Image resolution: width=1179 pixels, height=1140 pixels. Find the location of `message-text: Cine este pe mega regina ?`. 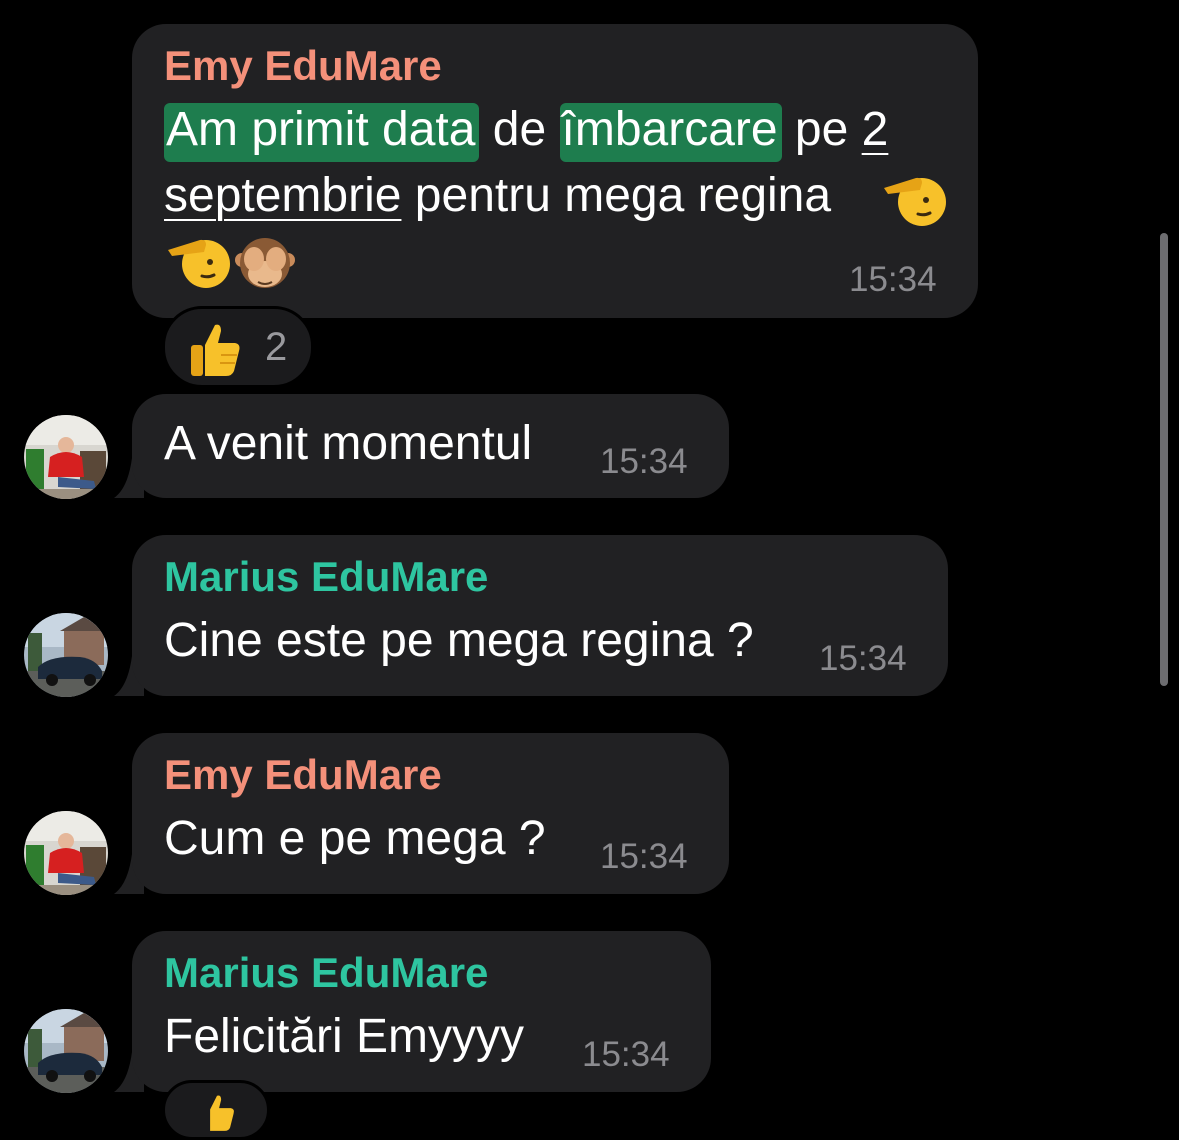

message-text: Cine este pe mega regina ? is located at coordinates (459, 640).